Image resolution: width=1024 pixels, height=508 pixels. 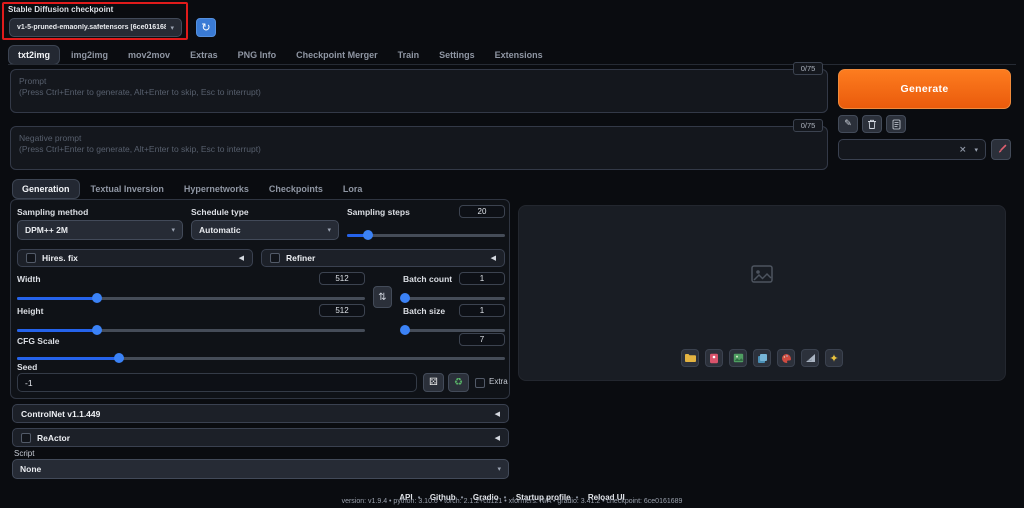 What do you see at coordinates (738, 358) in the screenshot?
I see `save-zip-button` at bounding box center [738, 358].